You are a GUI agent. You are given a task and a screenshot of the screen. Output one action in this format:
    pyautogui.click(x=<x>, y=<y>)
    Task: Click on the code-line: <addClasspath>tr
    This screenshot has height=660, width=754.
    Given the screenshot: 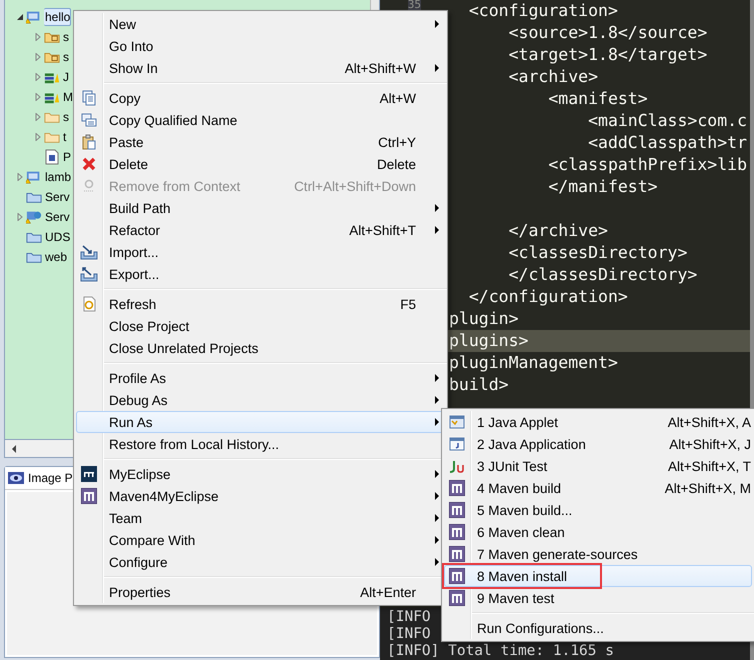 What is the action you would take?
    pyautogui.click(x=667, y=142)
    